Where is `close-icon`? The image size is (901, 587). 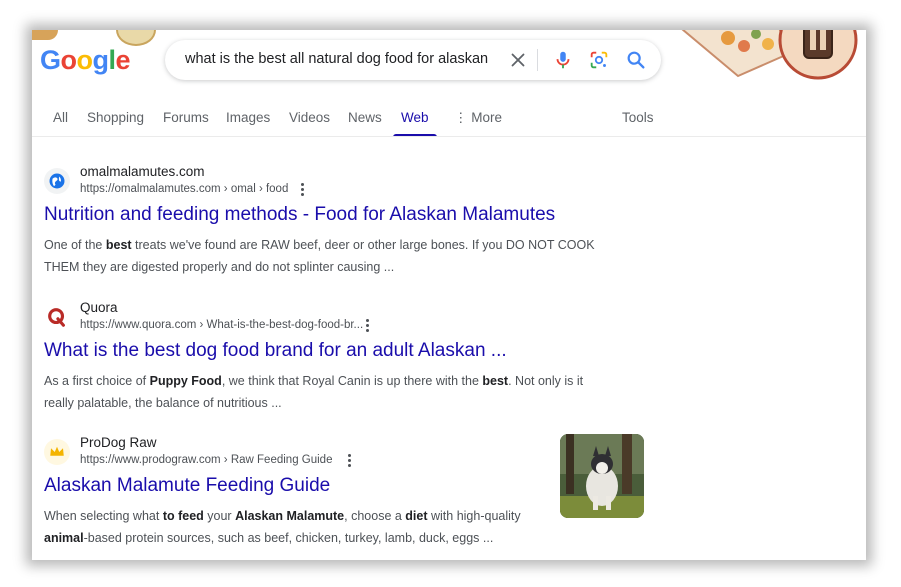 close-icon is located at coordinates (518, 60).